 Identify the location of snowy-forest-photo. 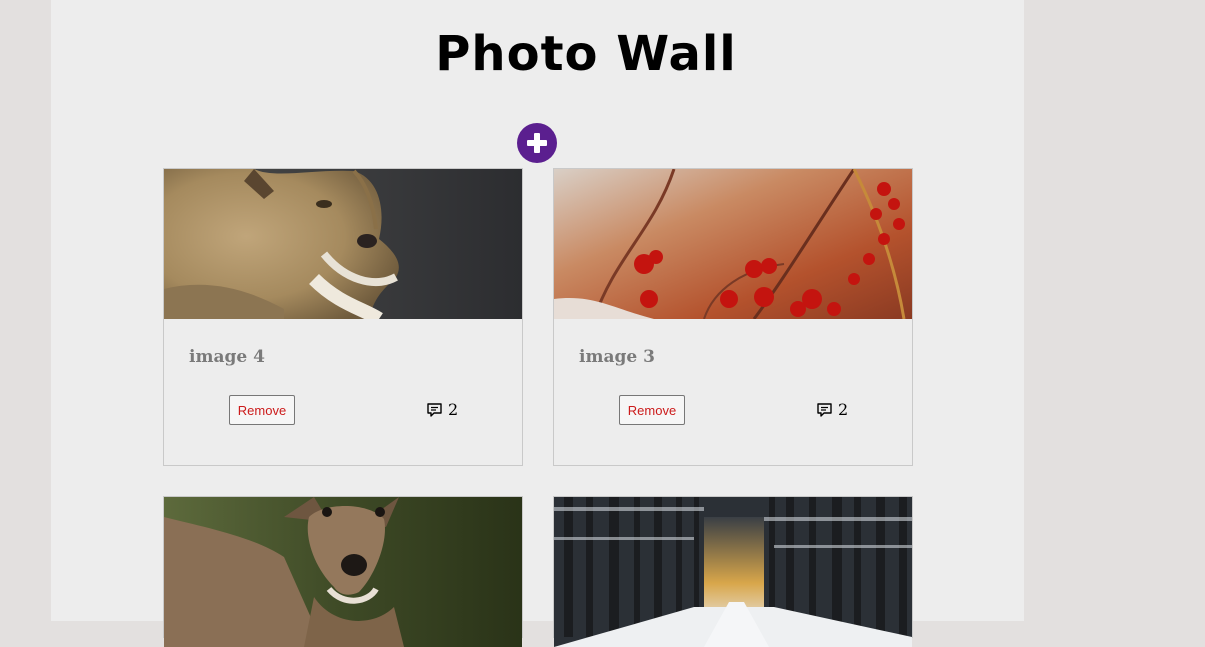
(733, 572).